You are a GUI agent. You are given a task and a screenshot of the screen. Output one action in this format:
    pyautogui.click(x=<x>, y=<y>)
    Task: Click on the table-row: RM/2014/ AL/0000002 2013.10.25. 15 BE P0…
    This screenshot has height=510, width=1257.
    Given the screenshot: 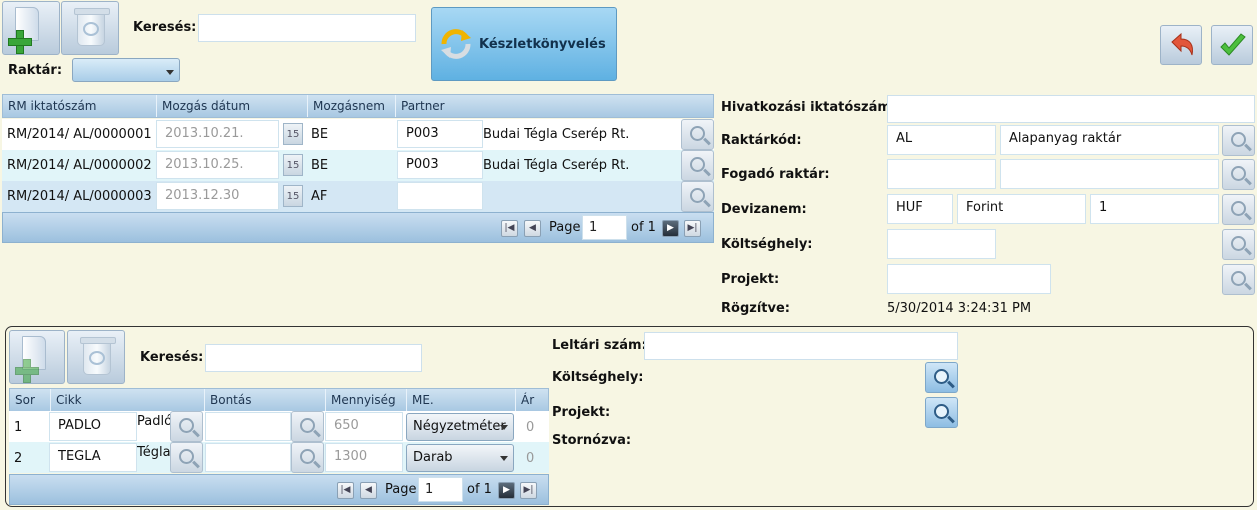 What is the action you would take?
    pyautogui.click(x=358, y=165)
    